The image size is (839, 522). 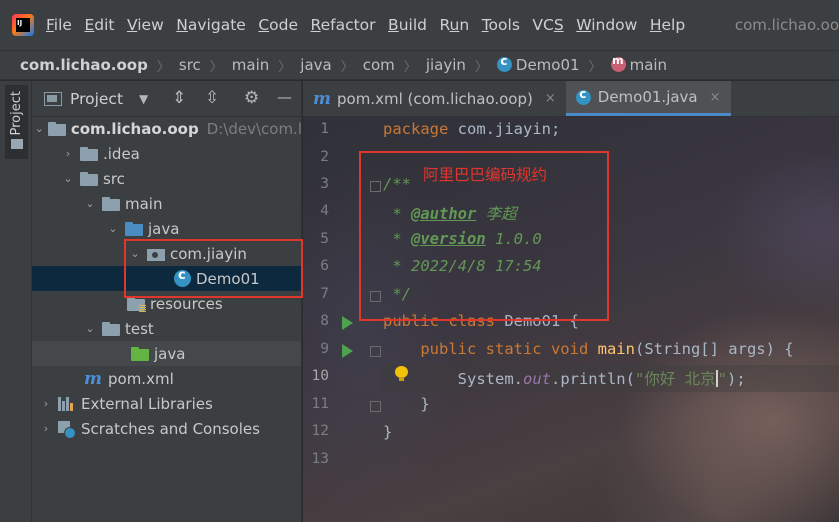 I want to click on menu-window: Window, so click(x=606, y=25).